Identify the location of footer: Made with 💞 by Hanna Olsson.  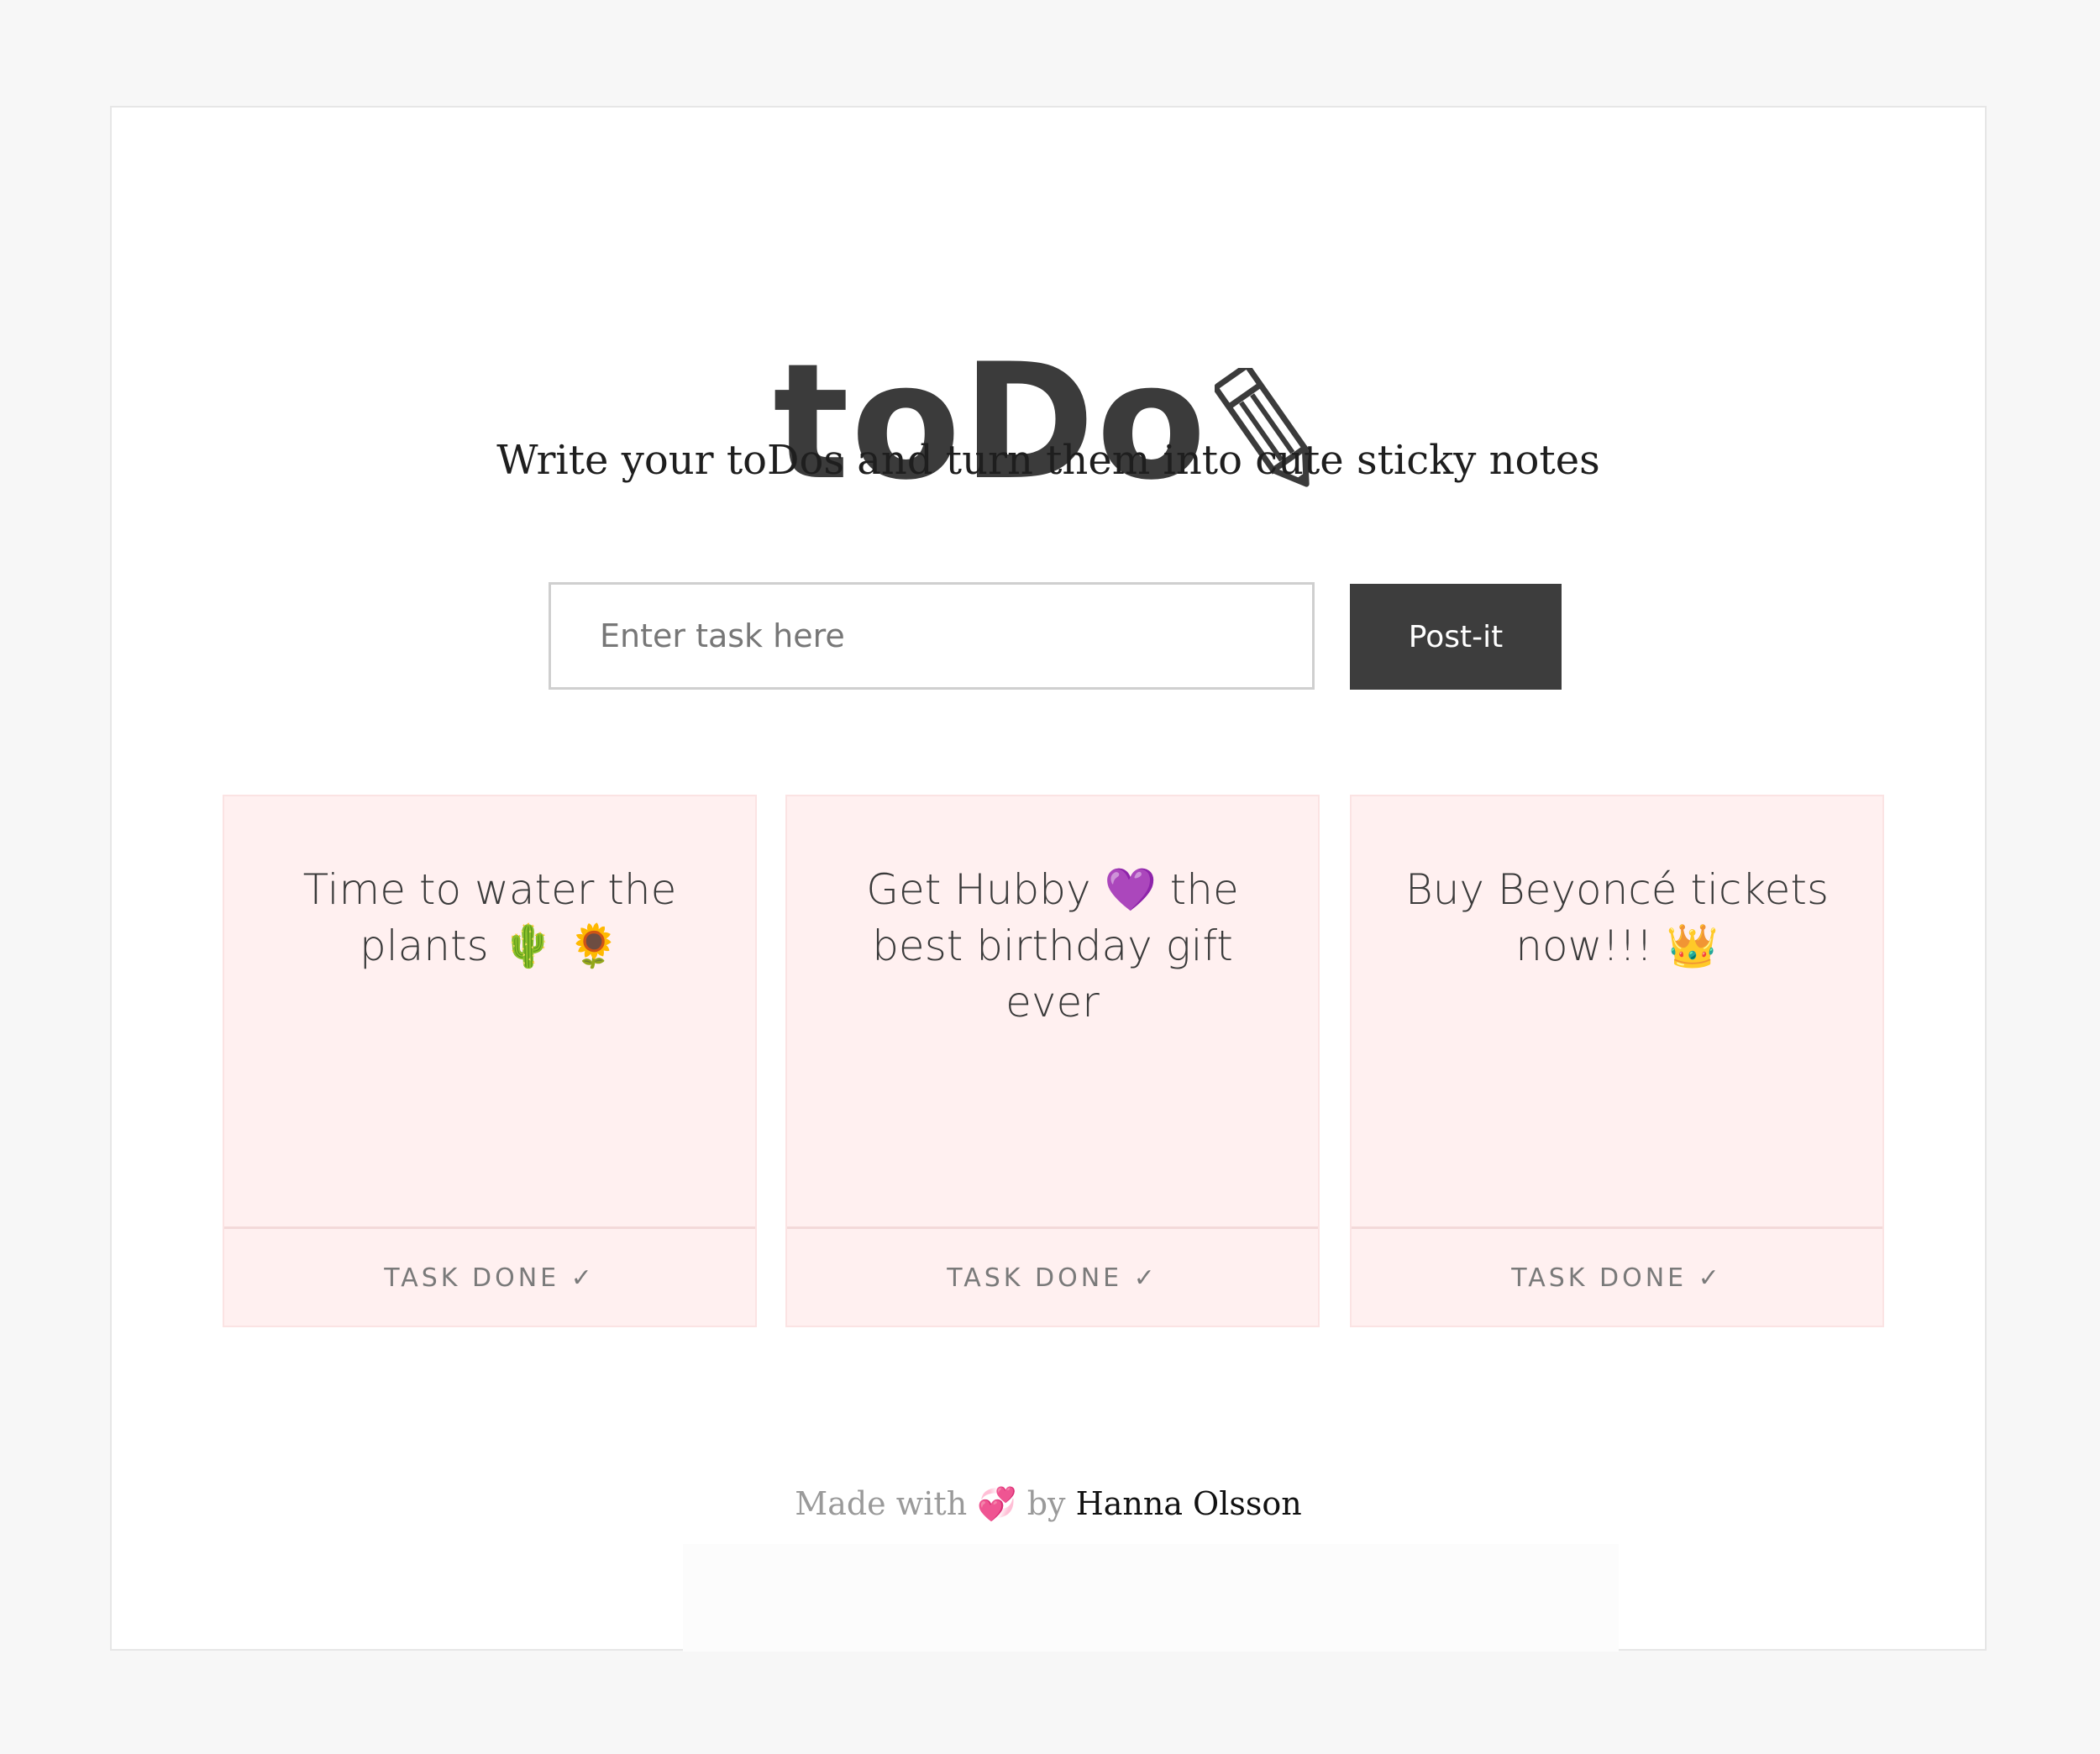
(1048, 1504).